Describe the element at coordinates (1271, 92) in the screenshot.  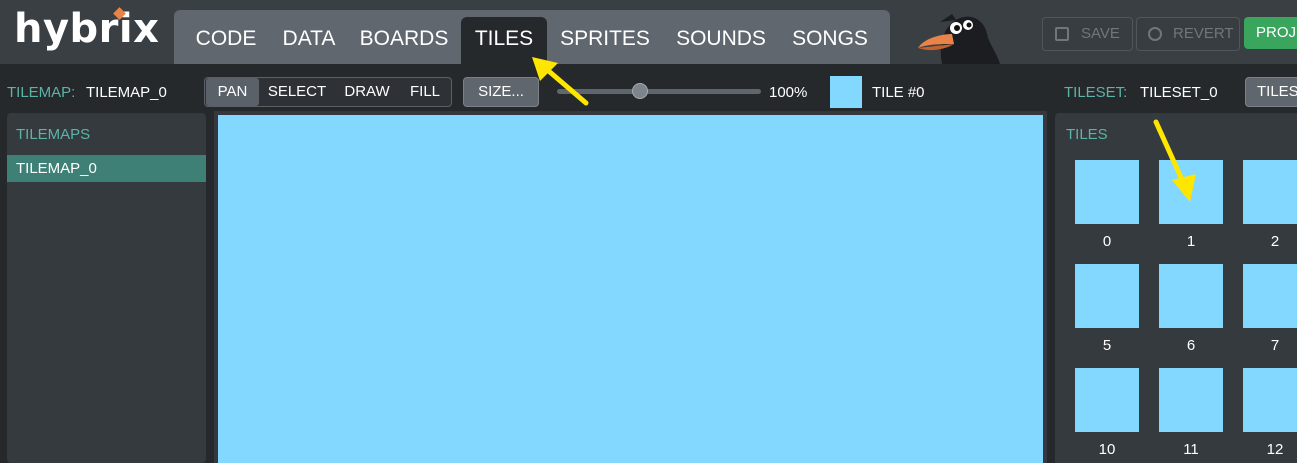
I see `tiles-button: TILES` at that location.